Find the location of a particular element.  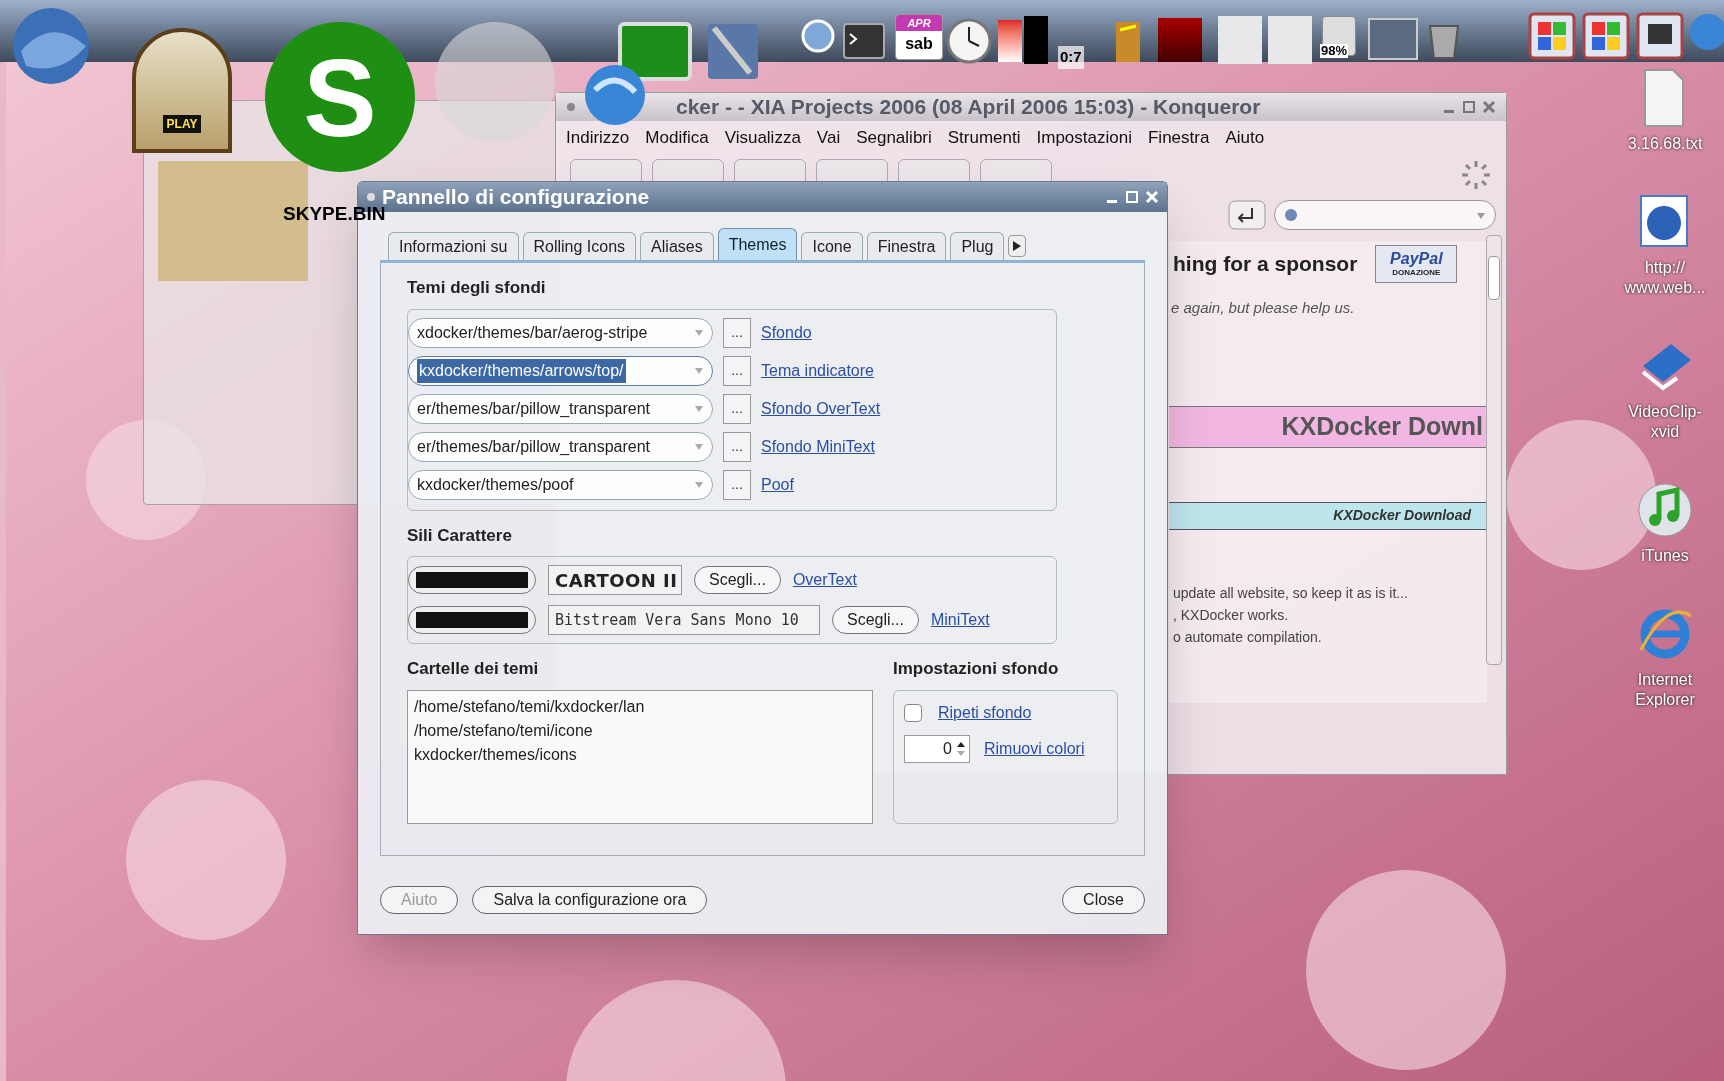

search-engine-icon is located at coordinates (1291, 215).